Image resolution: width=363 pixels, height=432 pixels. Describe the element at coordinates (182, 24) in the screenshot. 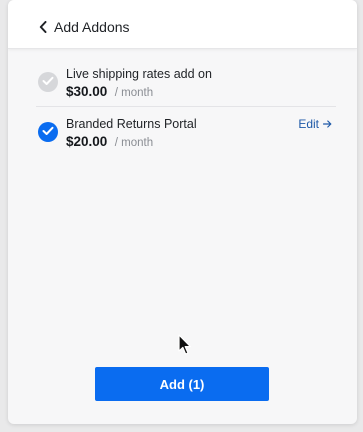

I see `header: Add Addons` at that location.